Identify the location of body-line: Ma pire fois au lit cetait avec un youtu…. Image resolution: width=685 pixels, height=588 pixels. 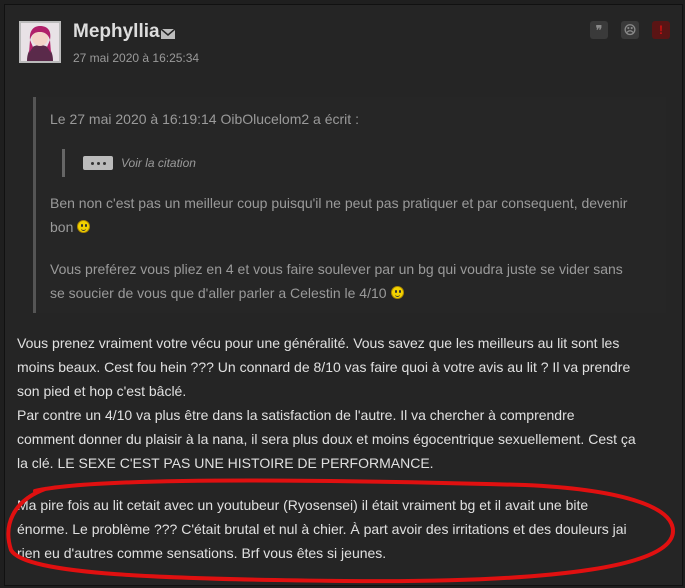
(303, 505).